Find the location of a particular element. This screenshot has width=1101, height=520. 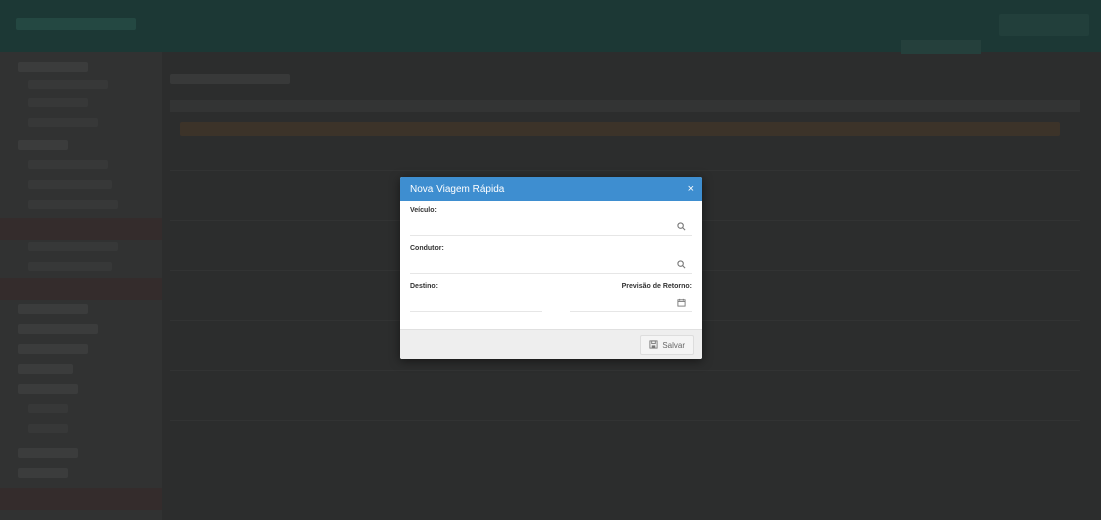

driver-field: Condutor: is located at coordinates (551, 264).